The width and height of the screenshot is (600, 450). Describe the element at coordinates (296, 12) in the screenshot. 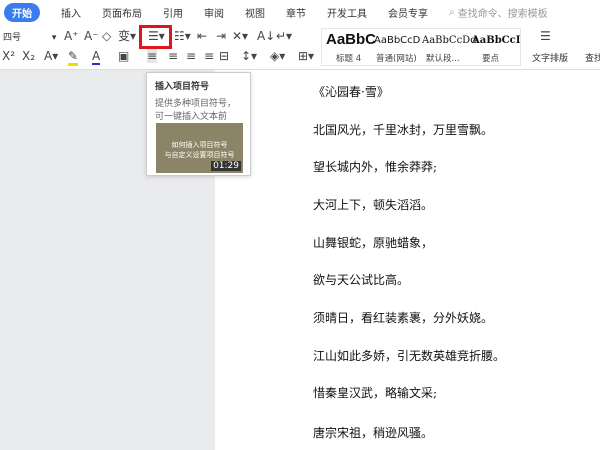

I see `tab-chapter: 章节` at that location.